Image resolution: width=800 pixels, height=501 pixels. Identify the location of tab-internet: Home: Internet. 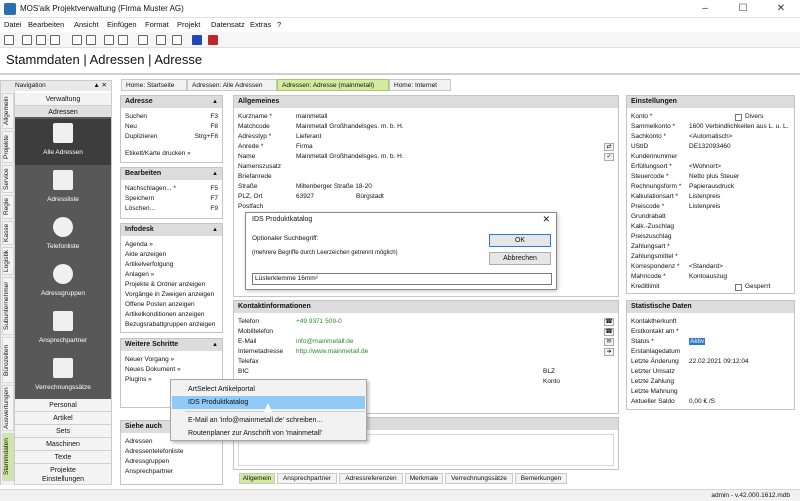
(420, 85).